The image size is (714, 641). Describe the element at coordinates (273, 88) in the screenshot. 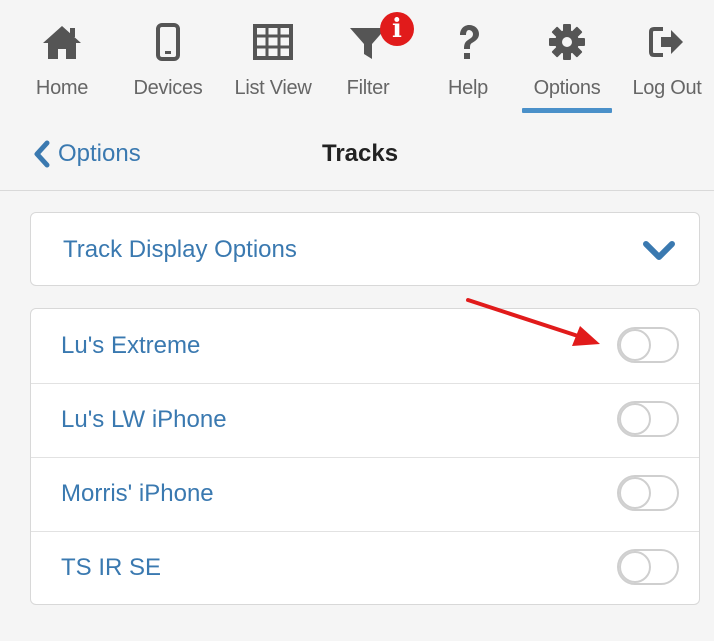

I see `nav-list-view-label: List View` at that location.